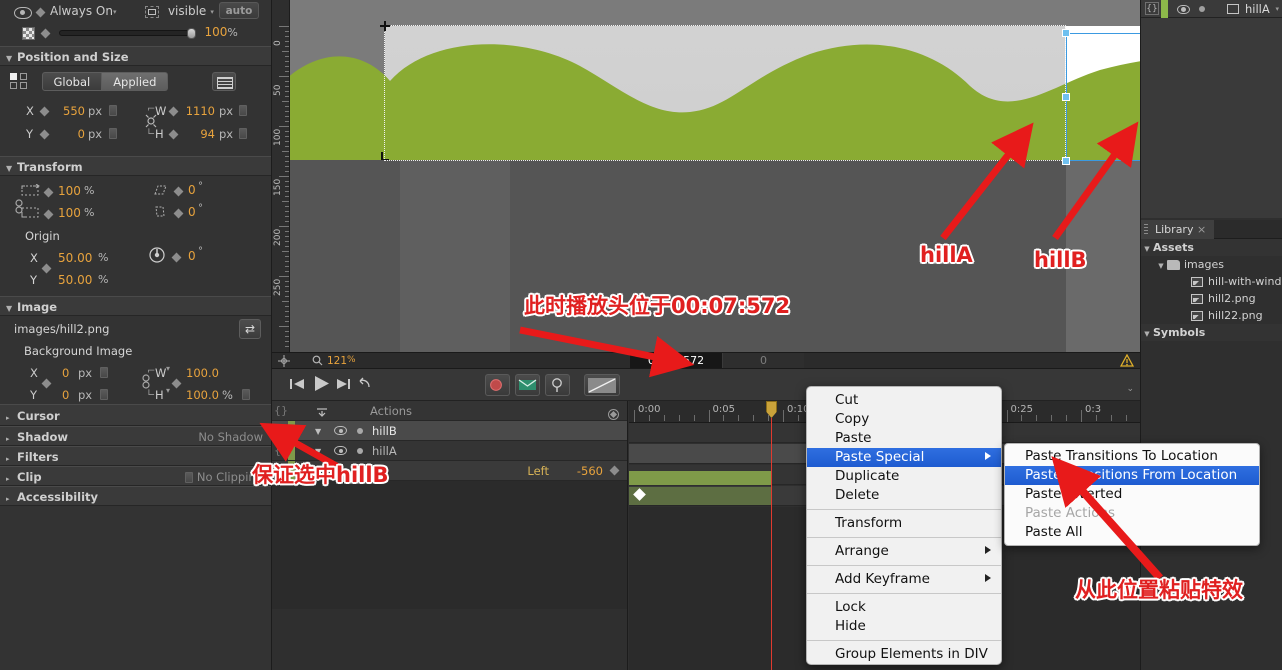  I want to click on applied-button: Applied, so click(135, 81).